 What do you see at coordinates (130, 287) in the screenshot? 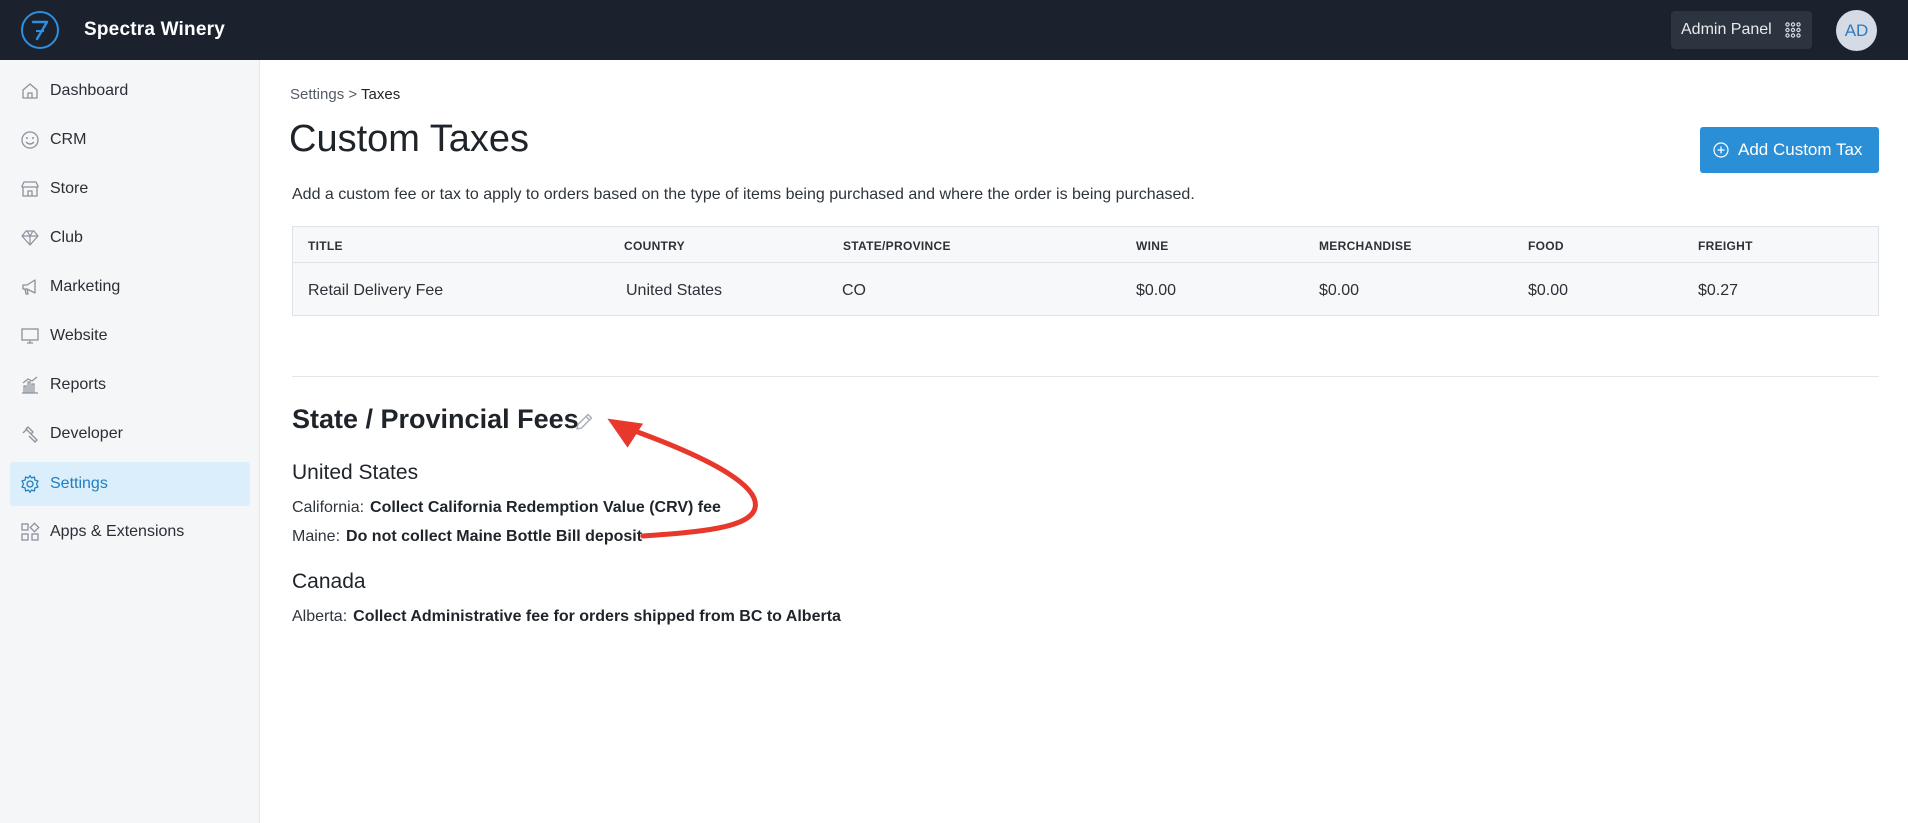
I see `sidebar-item-marketing: Marketing` at bounding box center [130, 287].